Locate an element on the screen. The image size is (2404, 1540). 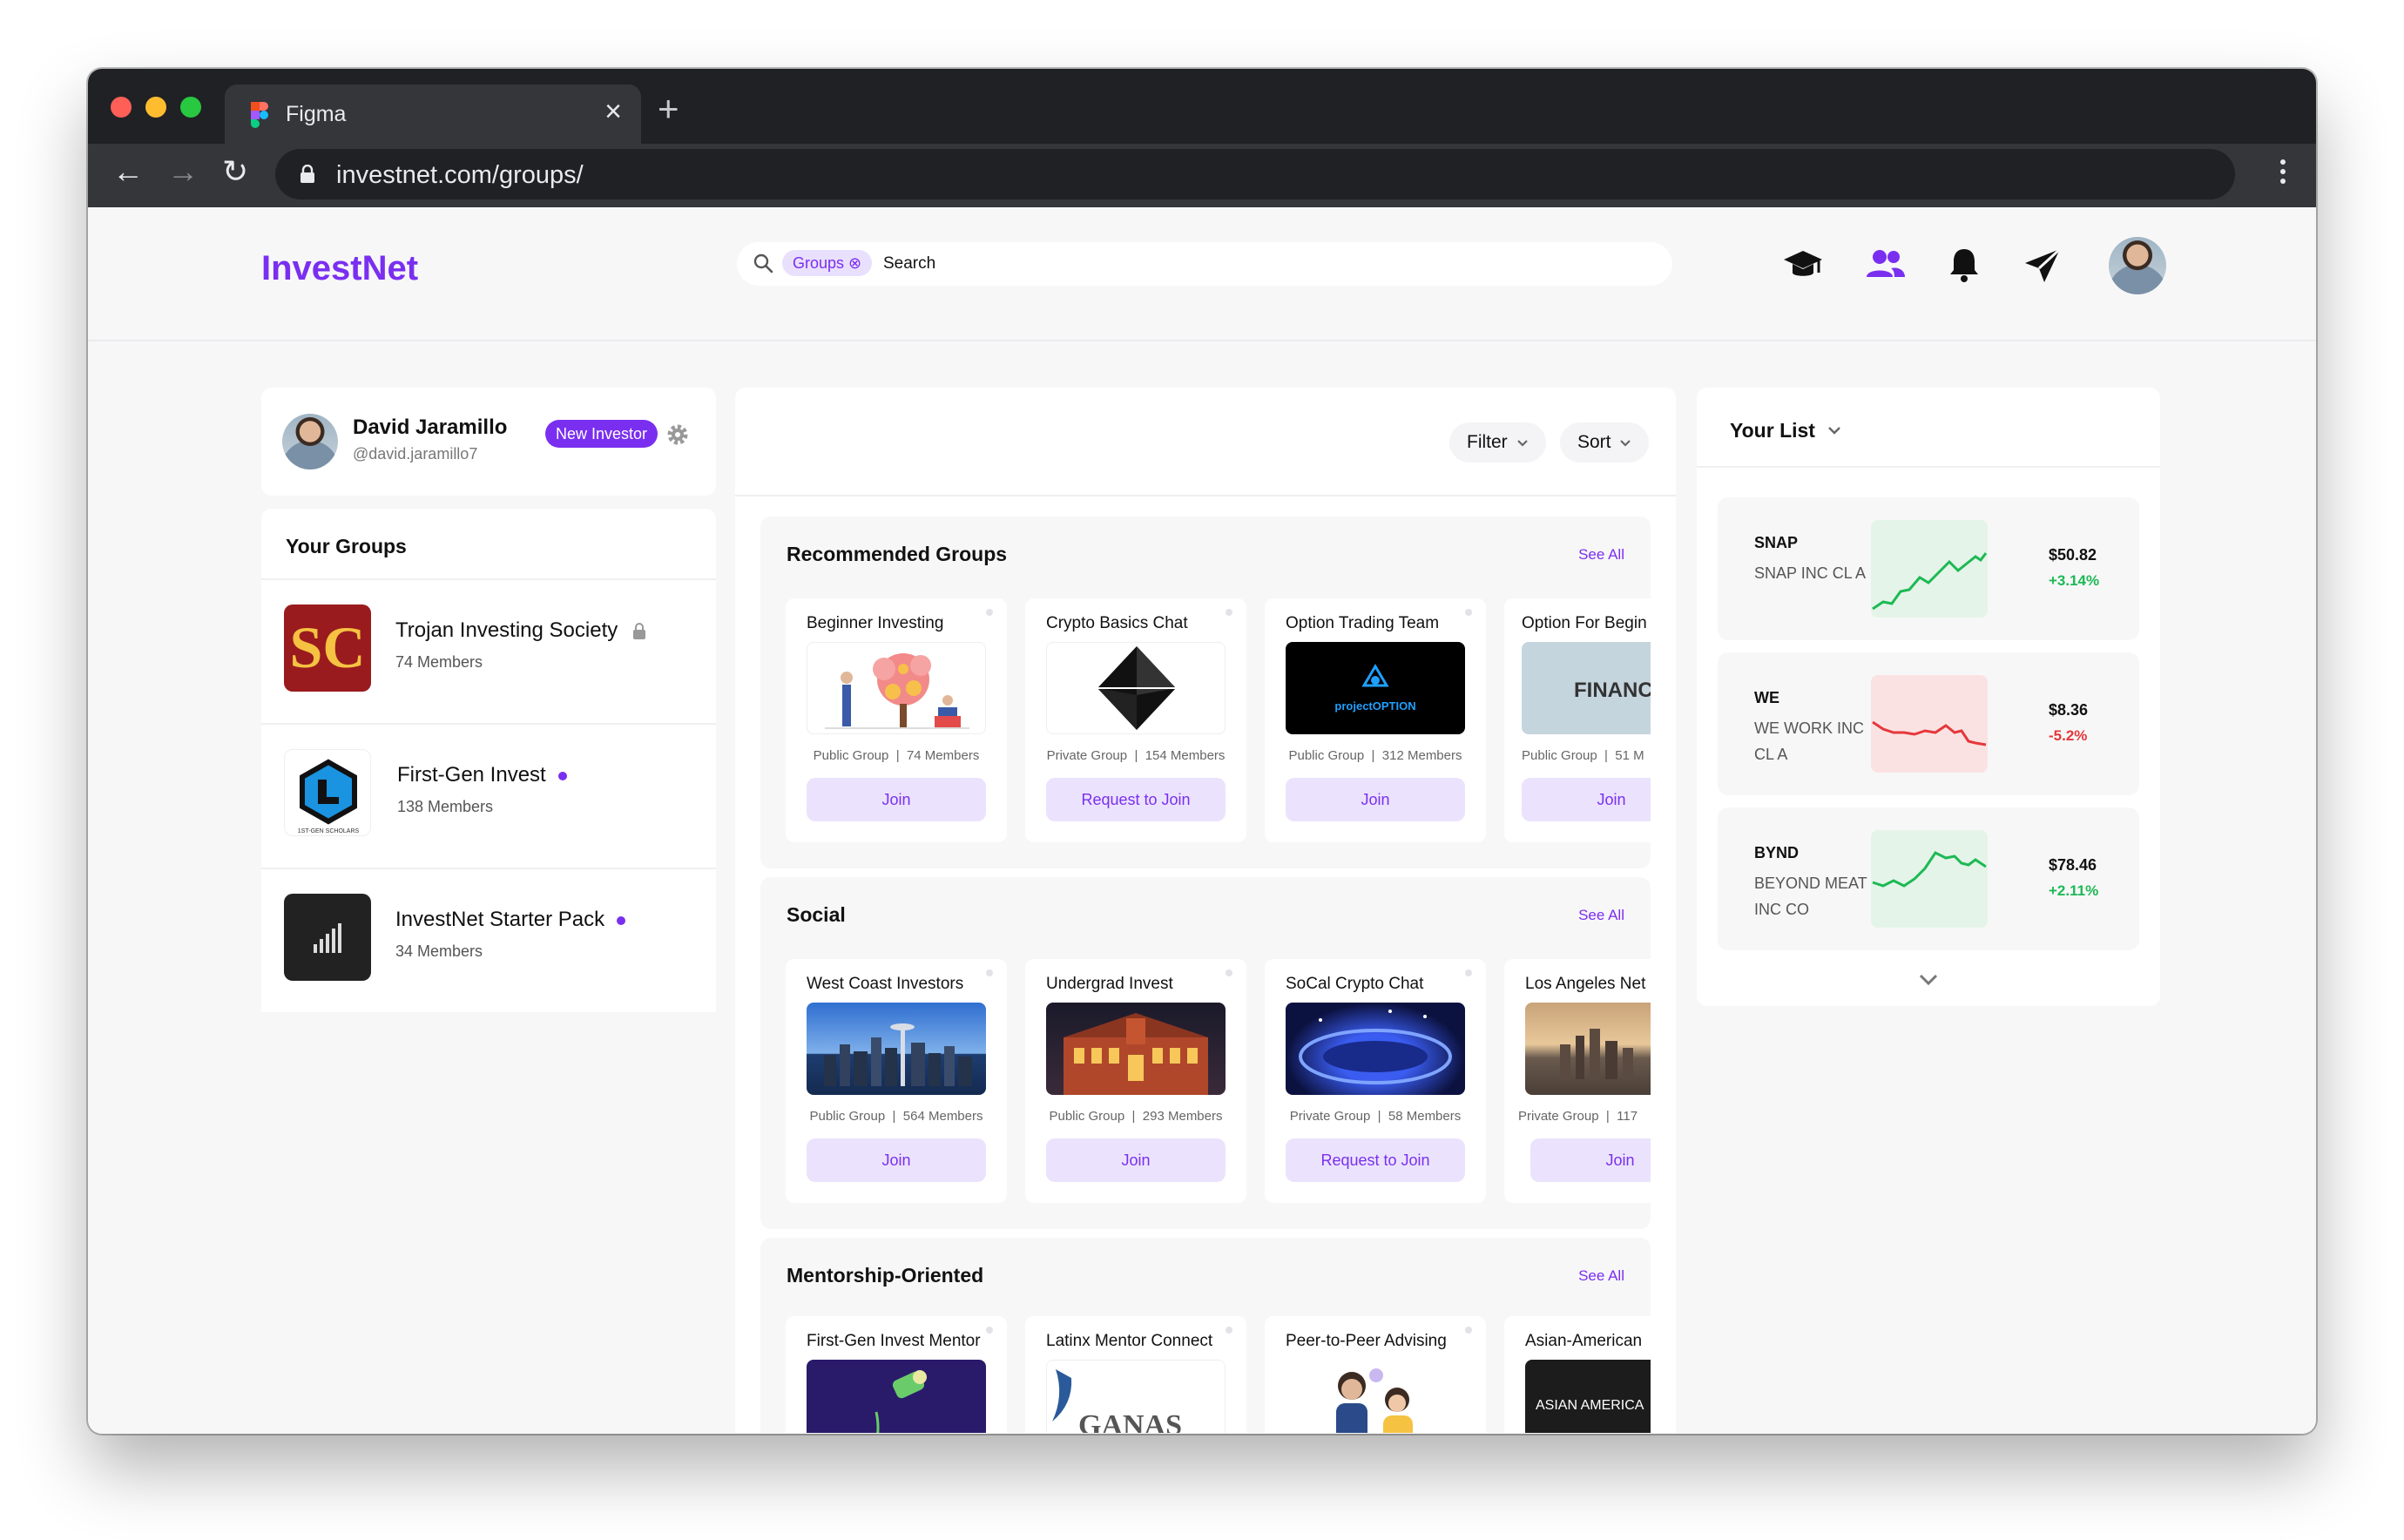
chevron-down-icon is located at coordinates (1625, 443).